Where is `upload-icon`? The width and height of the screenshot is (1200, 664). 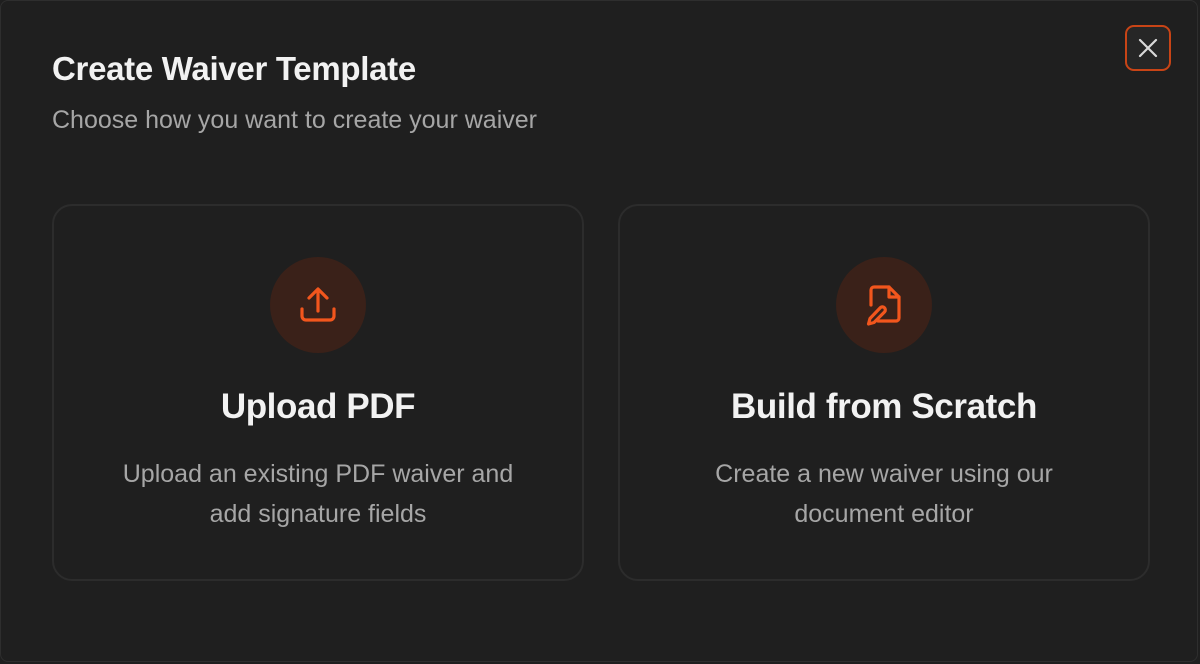 upload-icon is located at coordinates (318, 304).